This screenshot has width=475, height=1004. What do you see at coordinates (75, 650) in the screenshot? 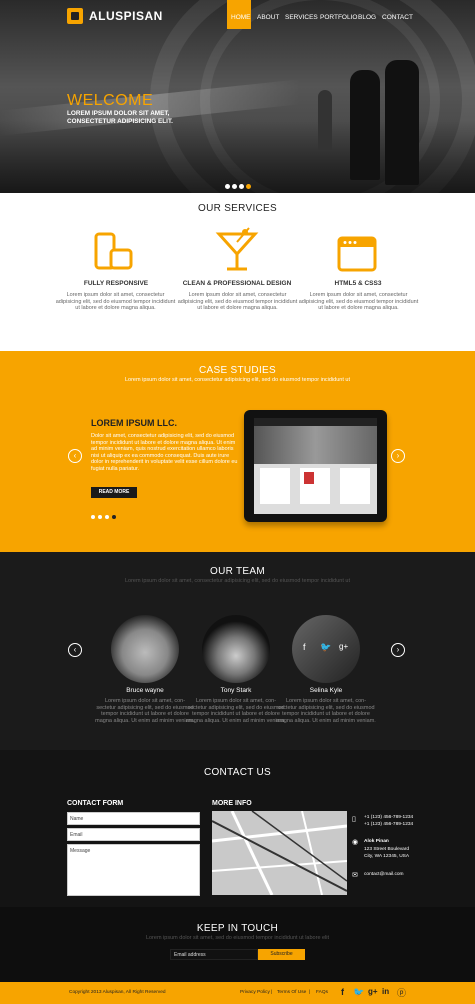
I see `team-prev-arrow-icon: ‹` at bounding box center [75, 650].